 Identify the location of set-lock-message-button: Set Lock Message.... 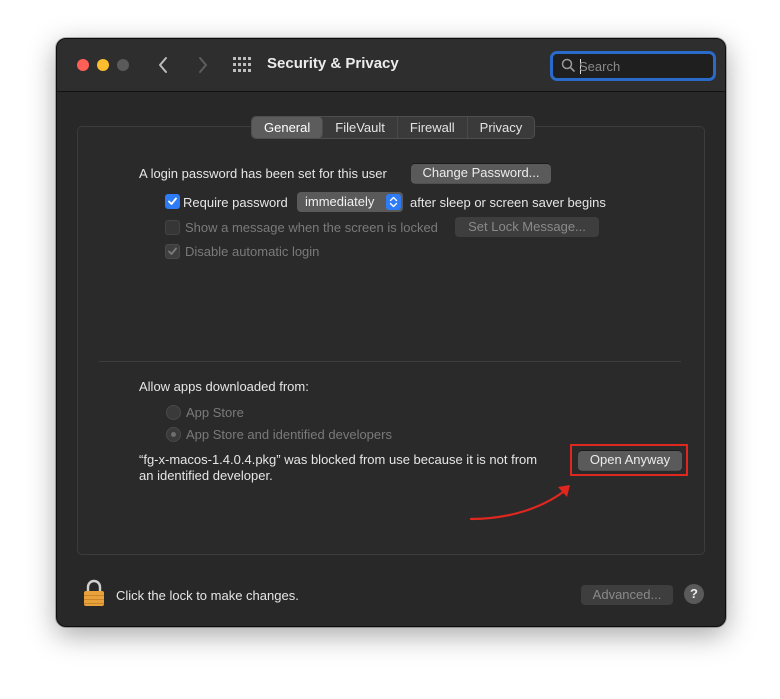
(527, 227).